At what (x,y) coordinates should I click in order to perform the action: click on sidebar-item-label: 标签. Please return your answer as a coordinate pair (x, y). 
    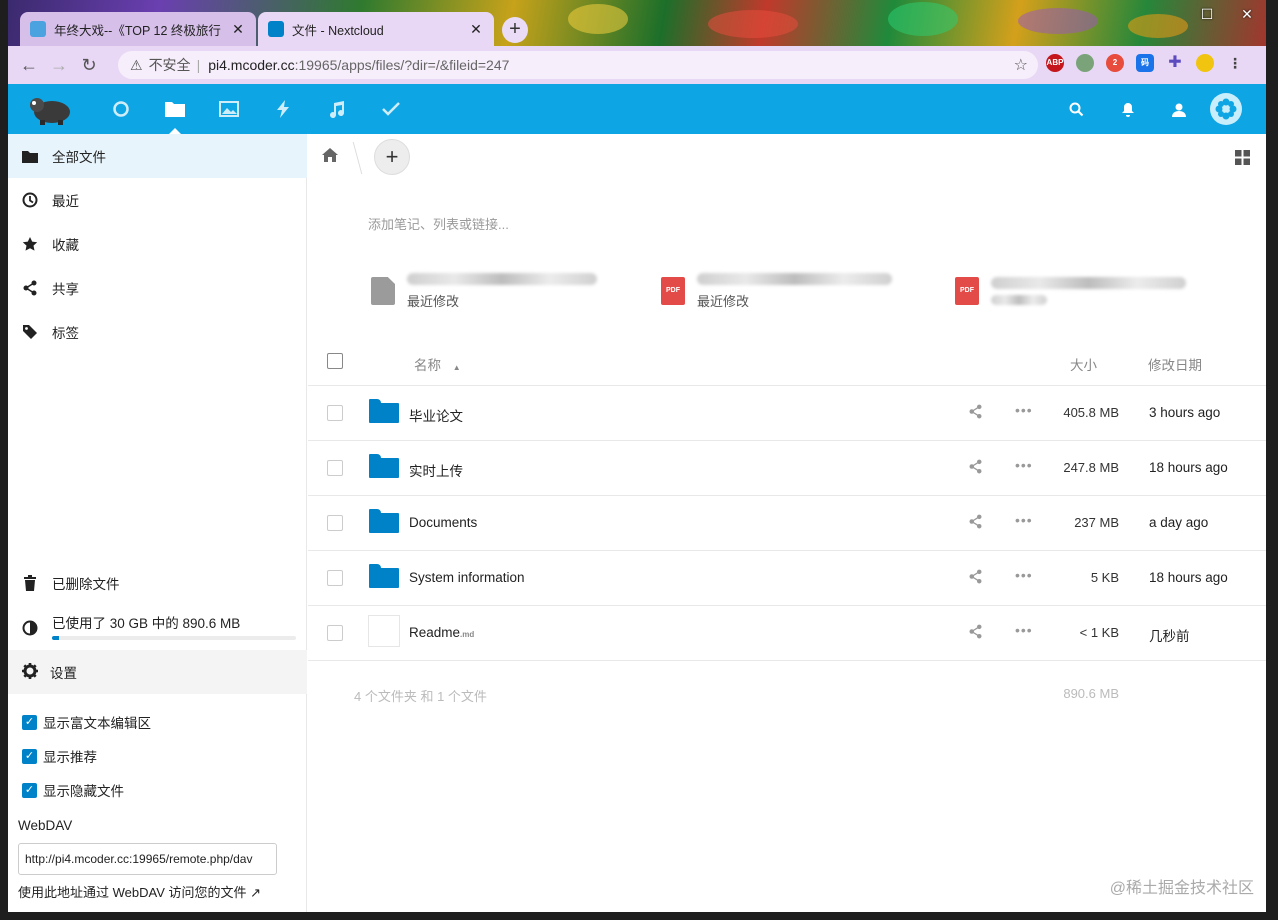
    Looking at the image, I should click on (65, 333).